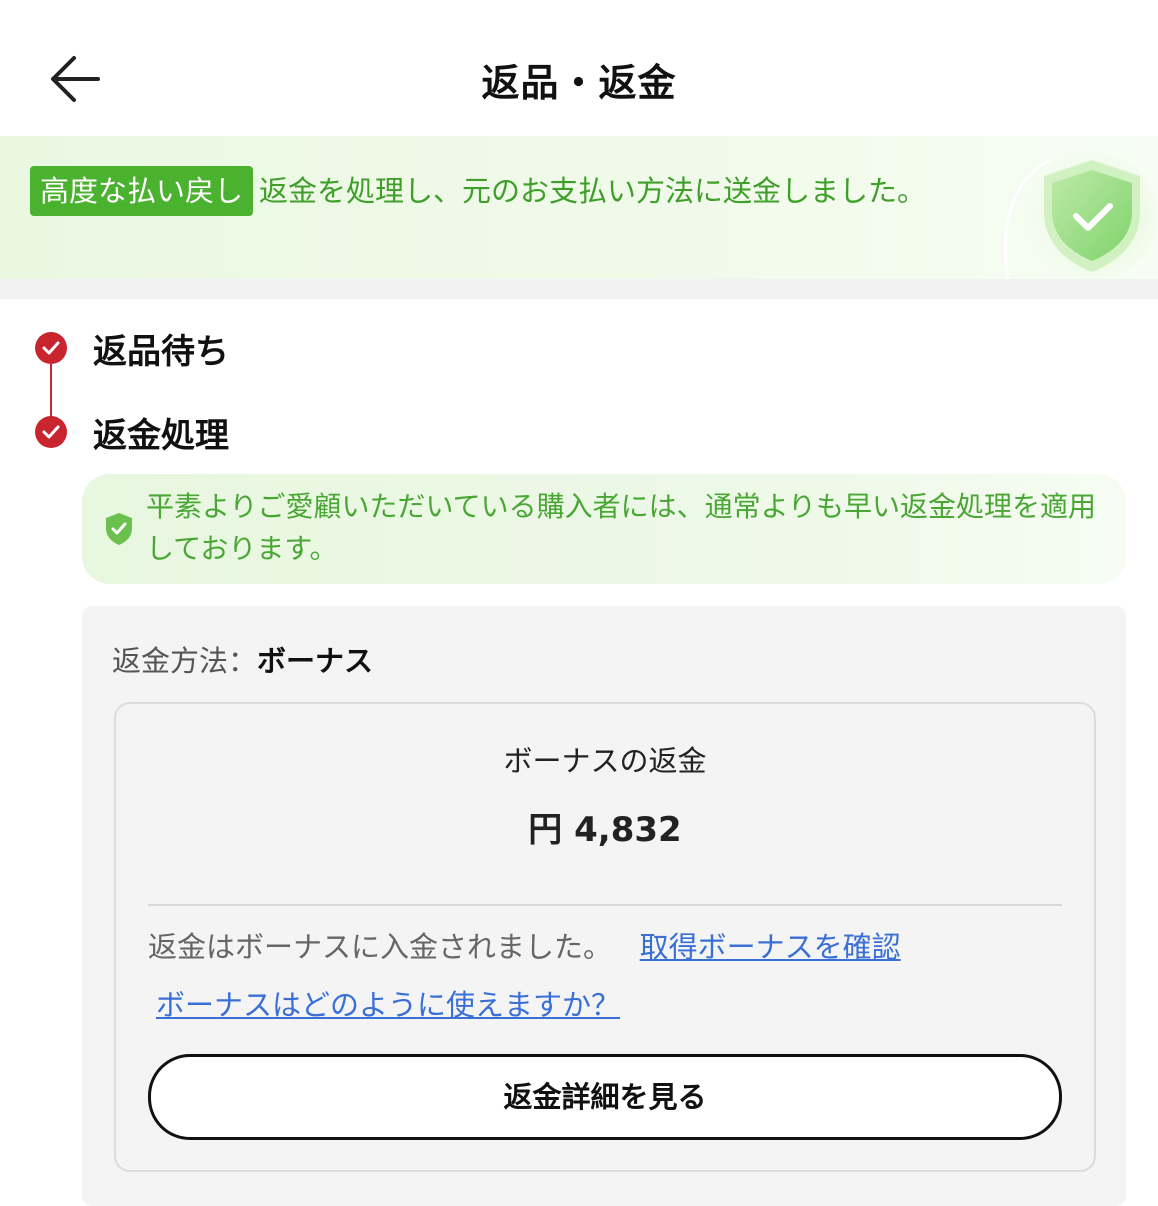  What do you see at coordinates (593, 191) in the screenshot?
I see `banner-message: 返金を処理し、元のお支払い方法に送金しました。` at bounding box center [593, 191].